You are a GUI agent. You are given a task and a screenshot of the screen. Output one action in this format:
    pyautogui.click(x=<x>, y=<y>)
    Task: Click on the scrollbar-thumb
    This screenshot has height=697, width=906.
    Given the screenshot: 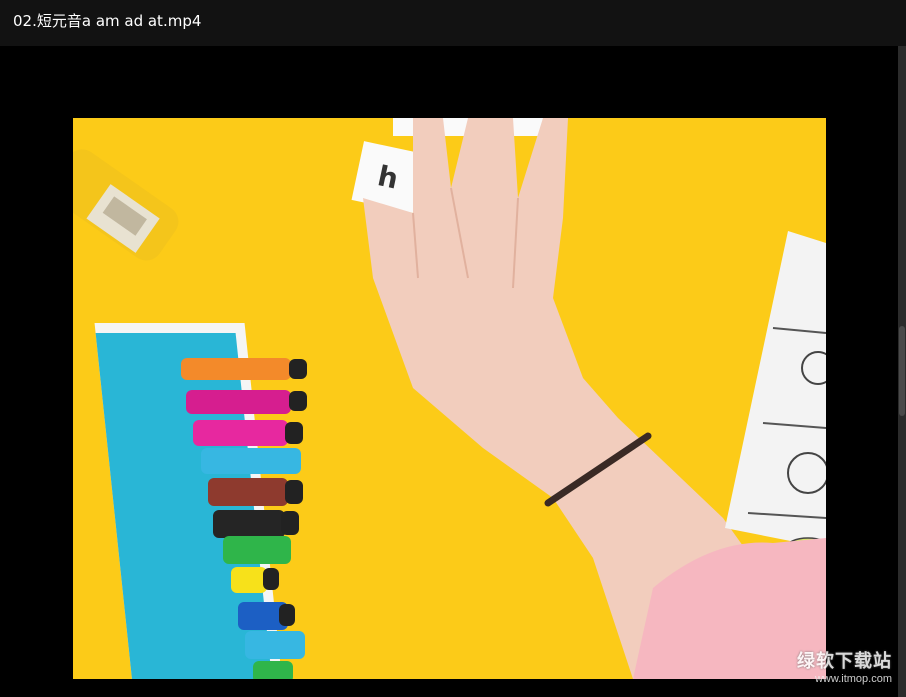 What is the action you would take?
    pyautogui.click(x=902, y=371)
    